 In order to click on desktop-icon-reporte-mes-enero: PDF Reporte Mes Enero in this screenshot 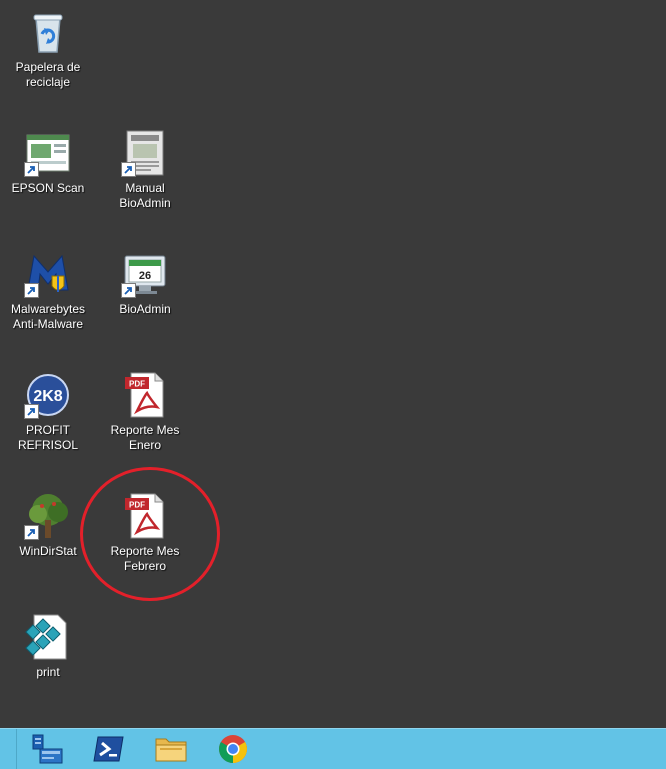, I will do `click(145, 420)`.